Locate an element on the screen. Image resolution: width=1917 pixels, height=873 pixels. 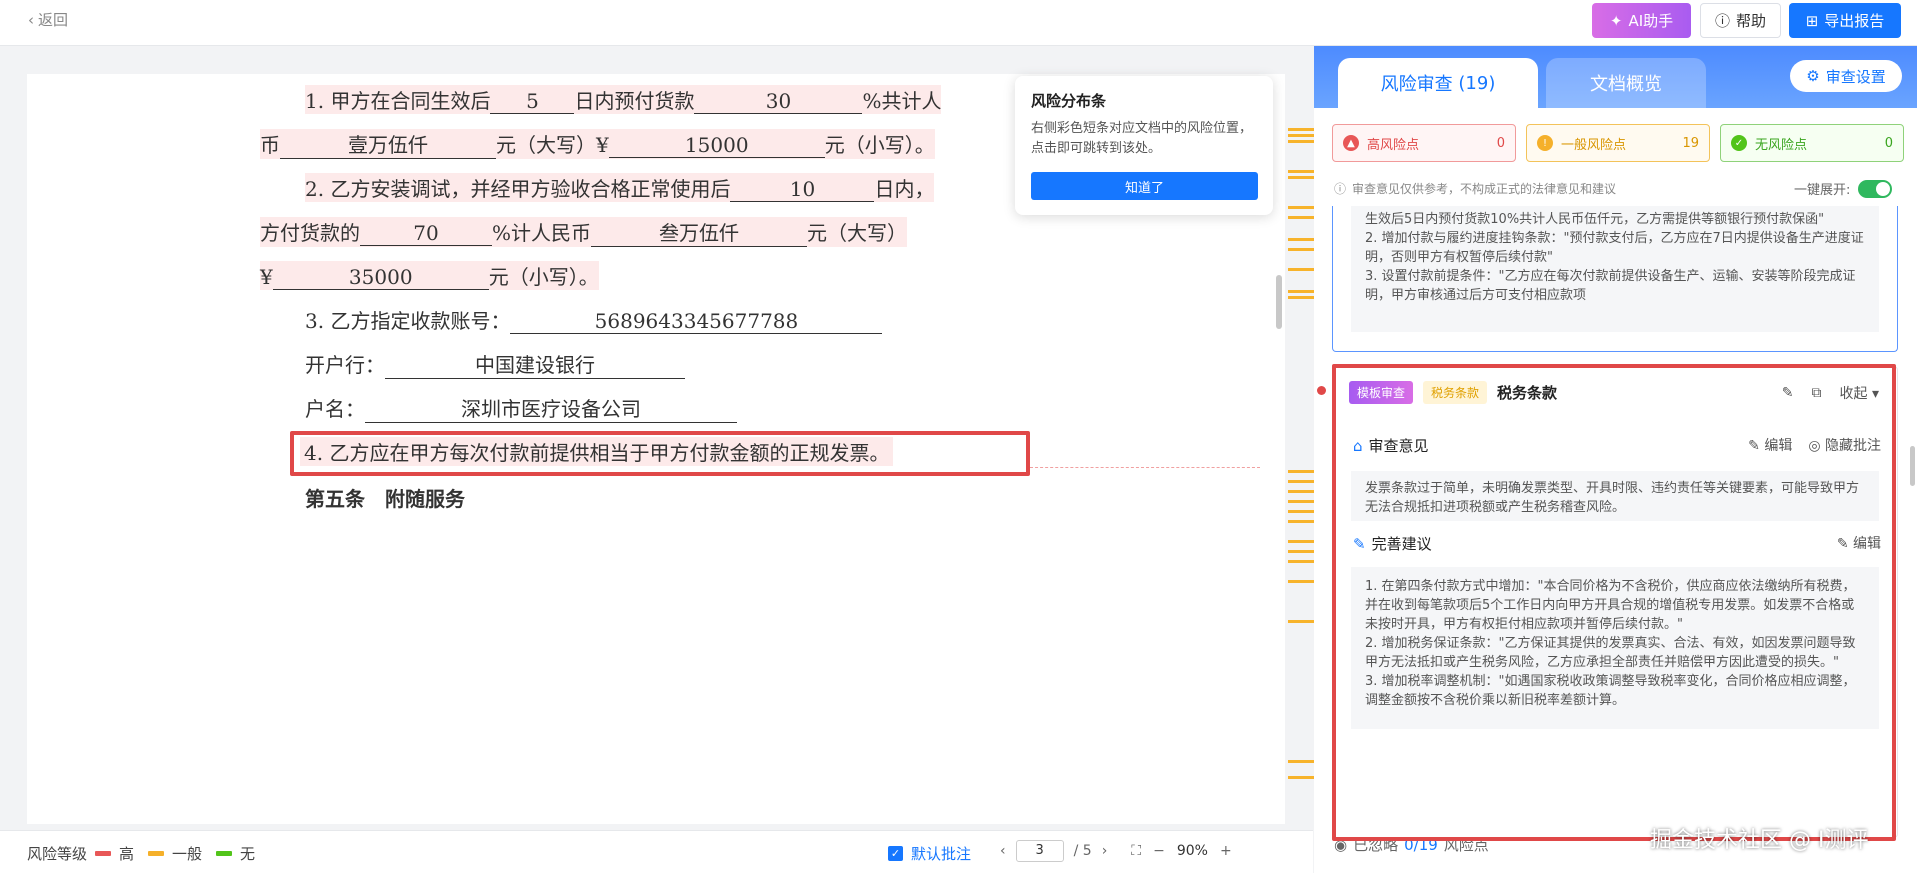
got-it-button: 知道了 is located at coordinates (1144, 186).